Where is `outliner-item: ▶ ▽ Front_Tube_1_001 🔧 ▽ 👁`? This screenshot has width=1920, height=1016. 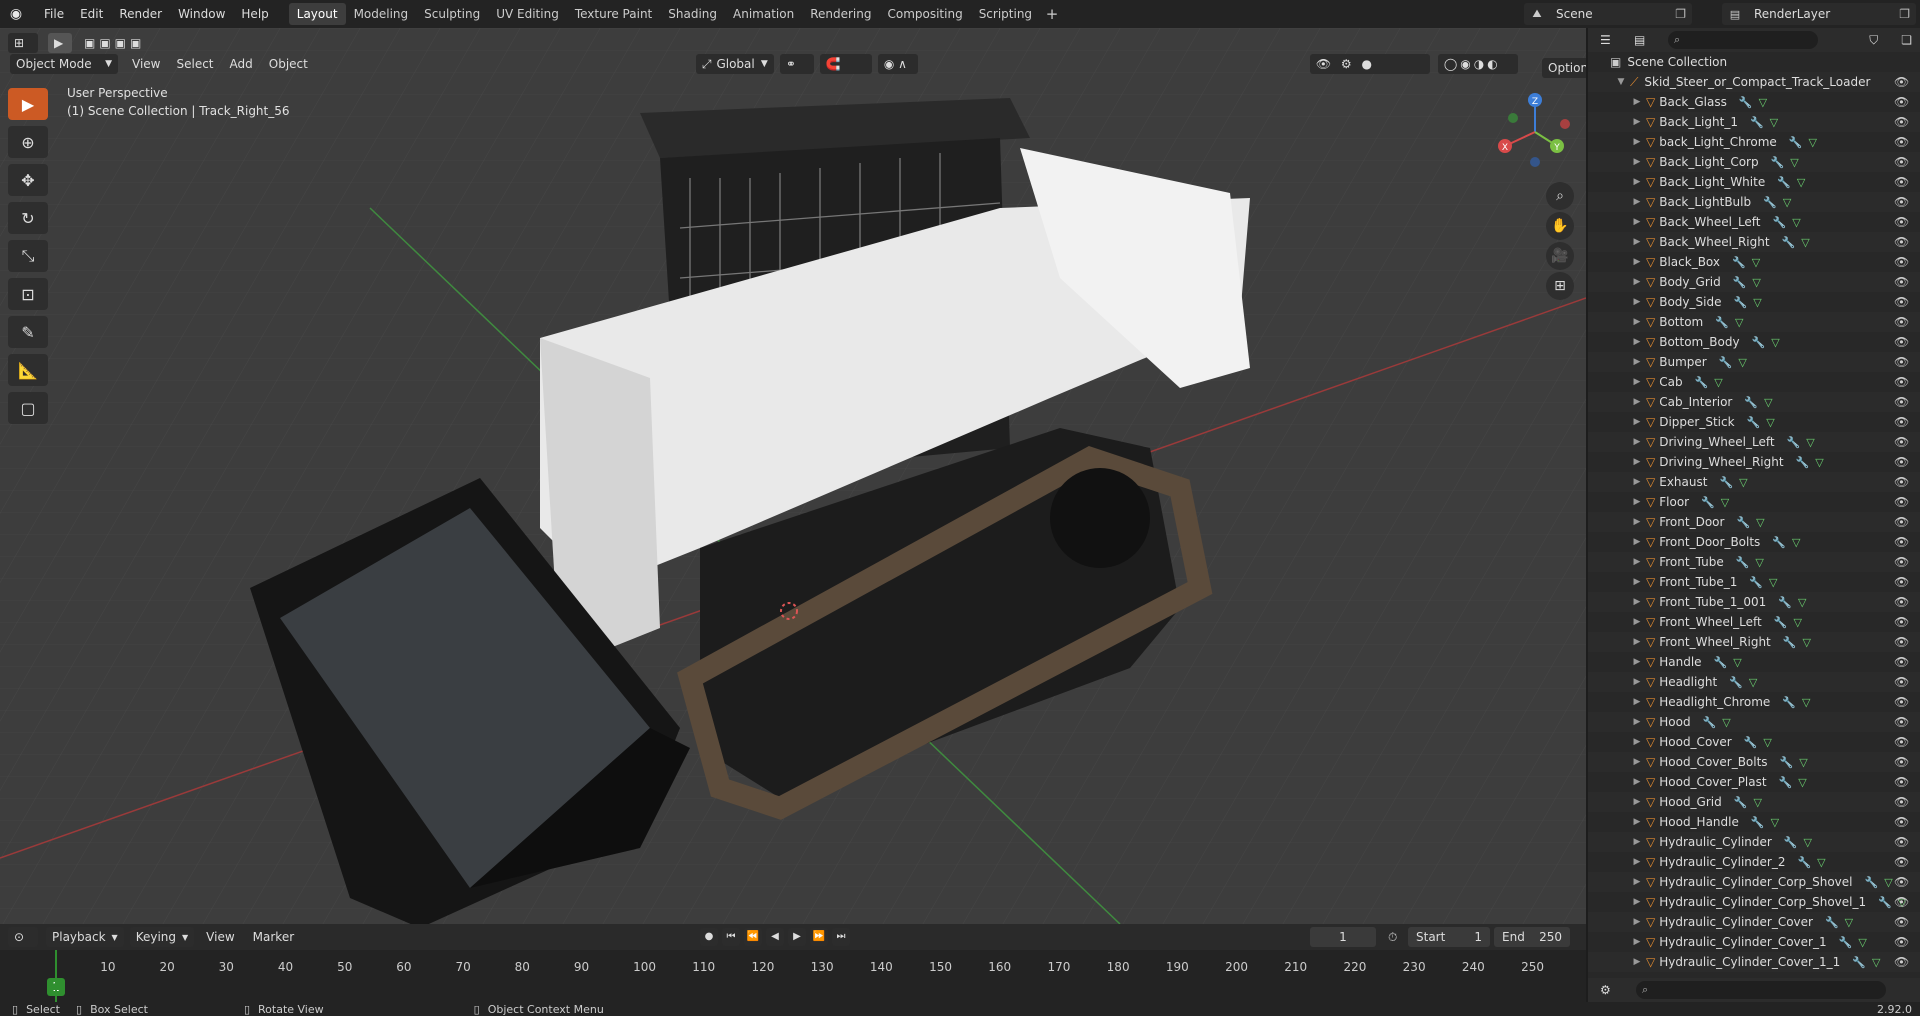
outliner-item: ▶ ▽ Front_Tube_1_001 🔧 ▽ 👁 is located at coordinates (1754, 602).